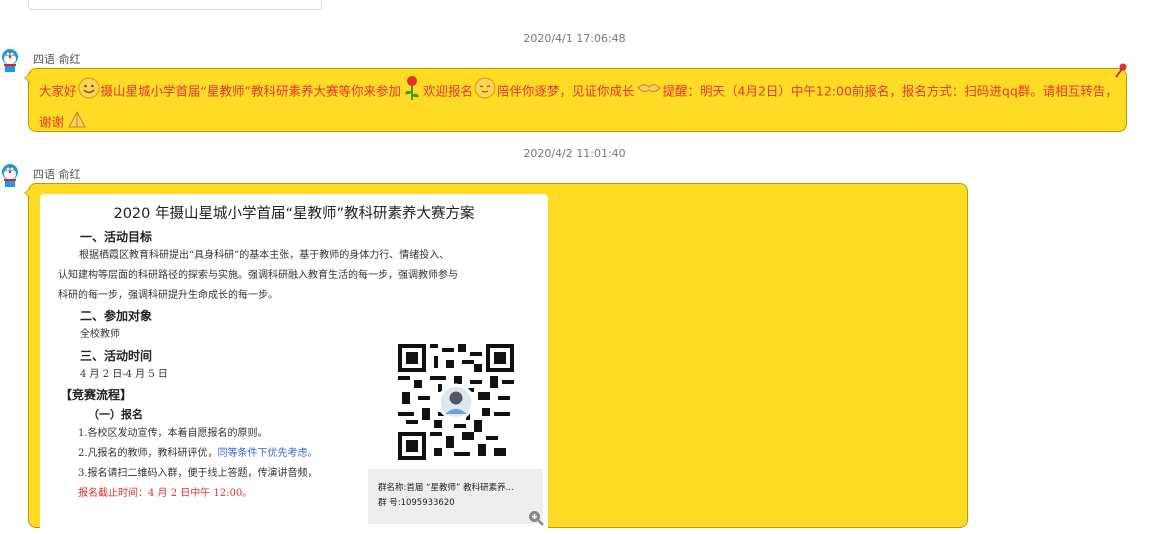  I want to click on doc-paragraph-line: 认知建构等层面的科研路径的探索与实施。强调科研融入教育生活的每一步，强调教师参与, so click(258, 275).